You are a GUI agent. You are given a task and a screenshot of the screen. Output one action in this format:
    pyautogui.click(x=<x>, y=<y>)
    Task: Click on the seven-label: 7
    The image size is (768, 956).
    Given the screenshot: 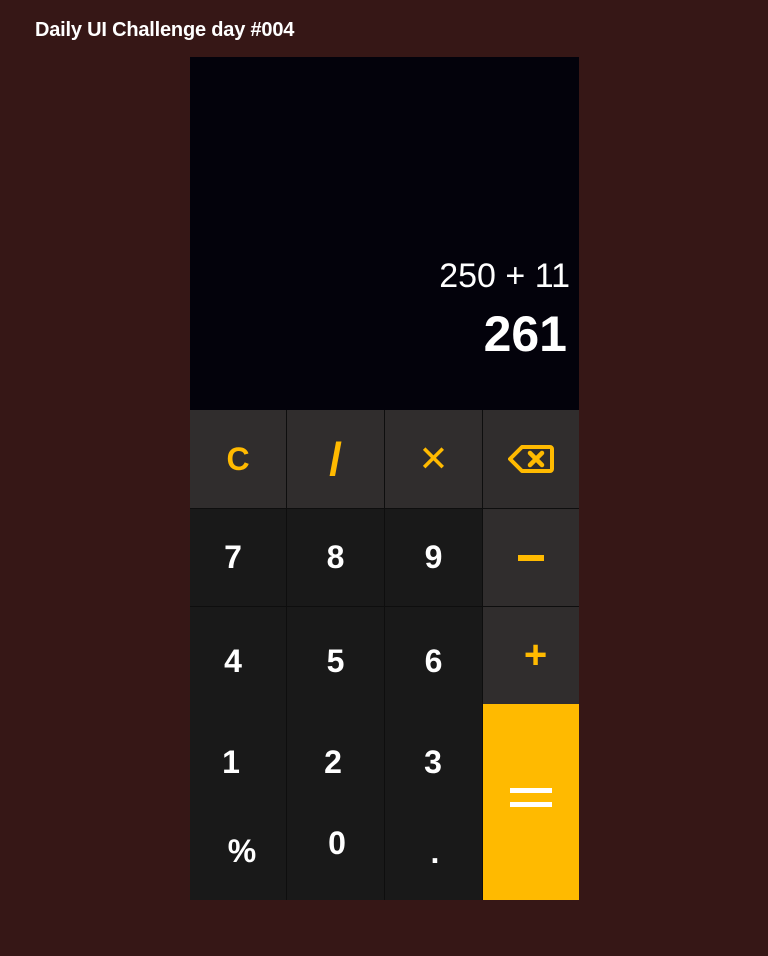 What is the action you would take?
    pyautogui.click(x=233, y=557)
    